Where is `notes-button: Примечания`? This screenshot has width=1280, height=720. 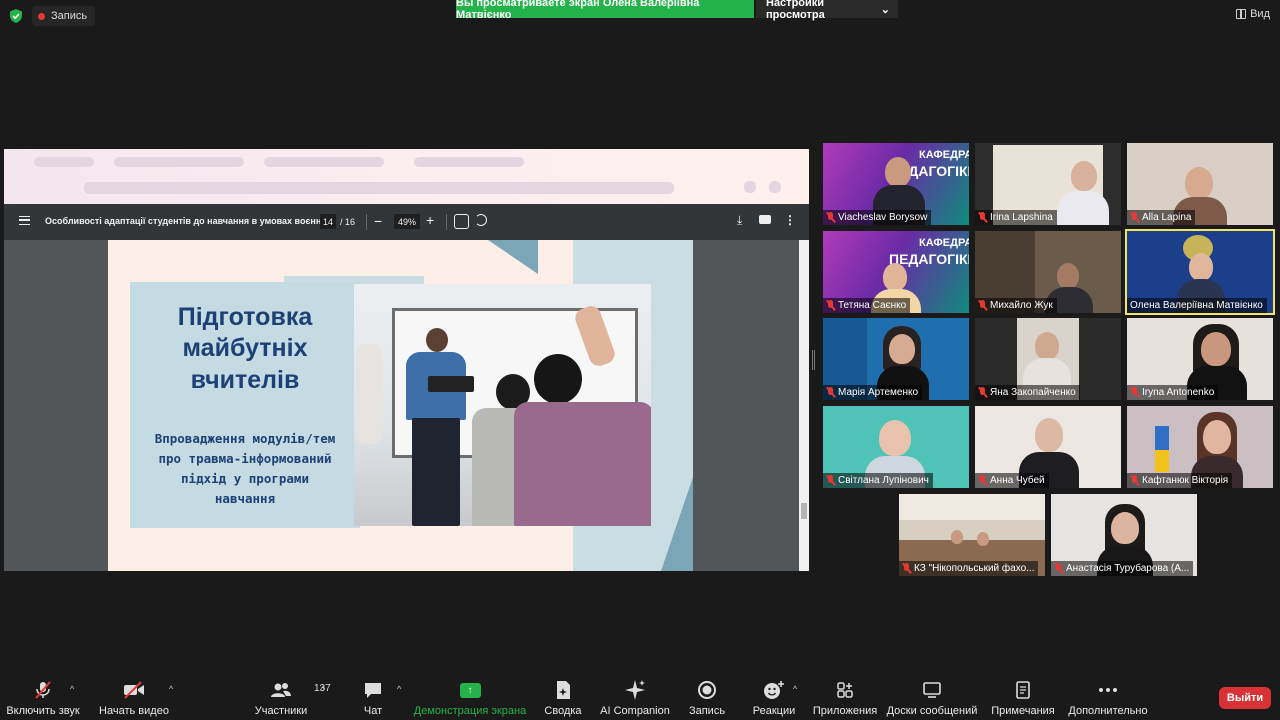
notes-button: Примечания is located at coordinates (1023, 698).